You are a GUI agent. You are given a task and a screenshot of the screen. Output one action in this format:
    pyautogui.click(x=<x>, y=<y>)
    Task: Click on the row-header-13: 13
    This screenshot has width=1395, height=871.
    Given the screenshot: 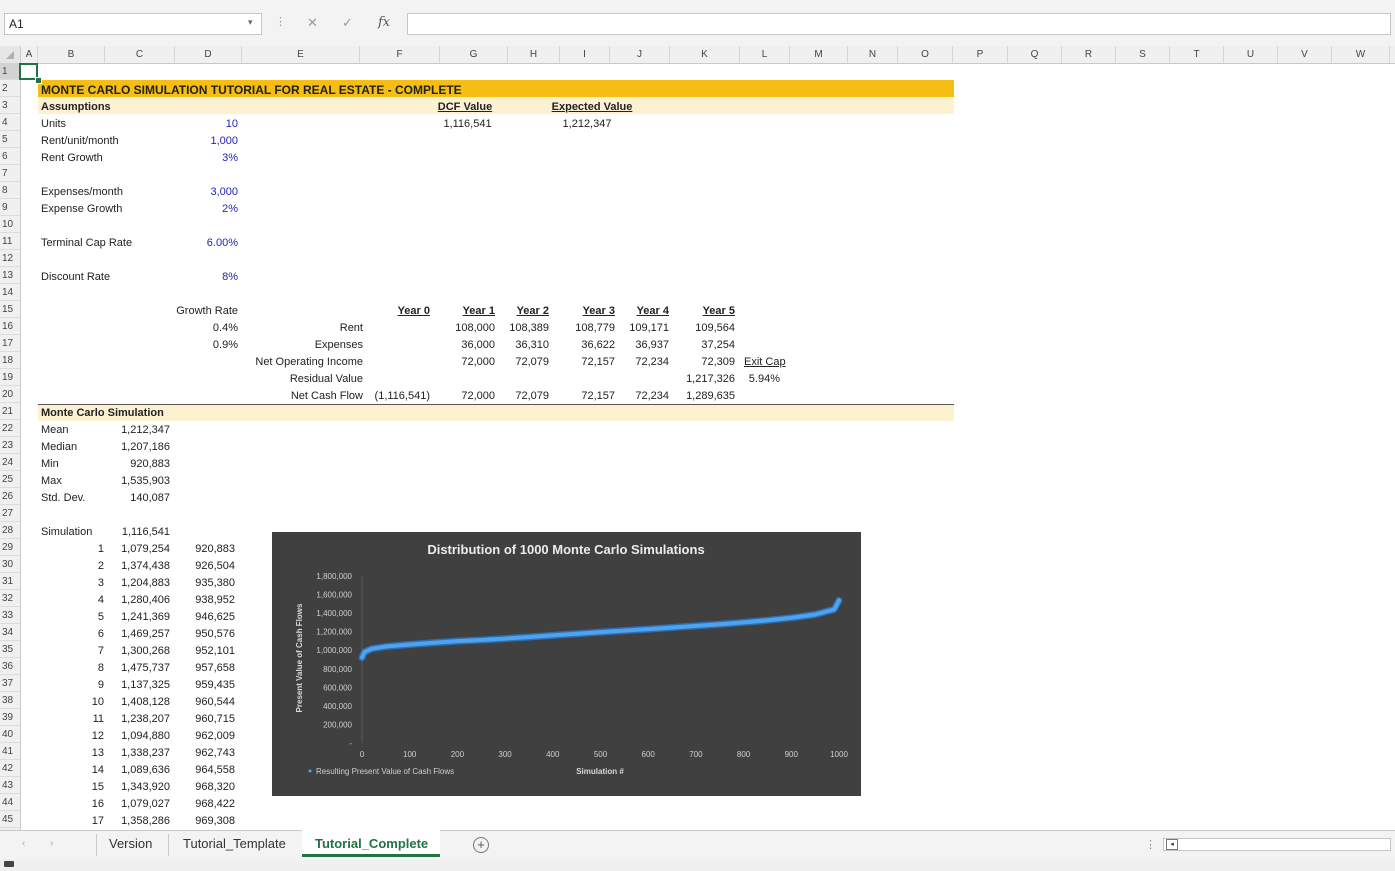 What is the action you would take?
    pyautogui.click(x=10, y=275)
    